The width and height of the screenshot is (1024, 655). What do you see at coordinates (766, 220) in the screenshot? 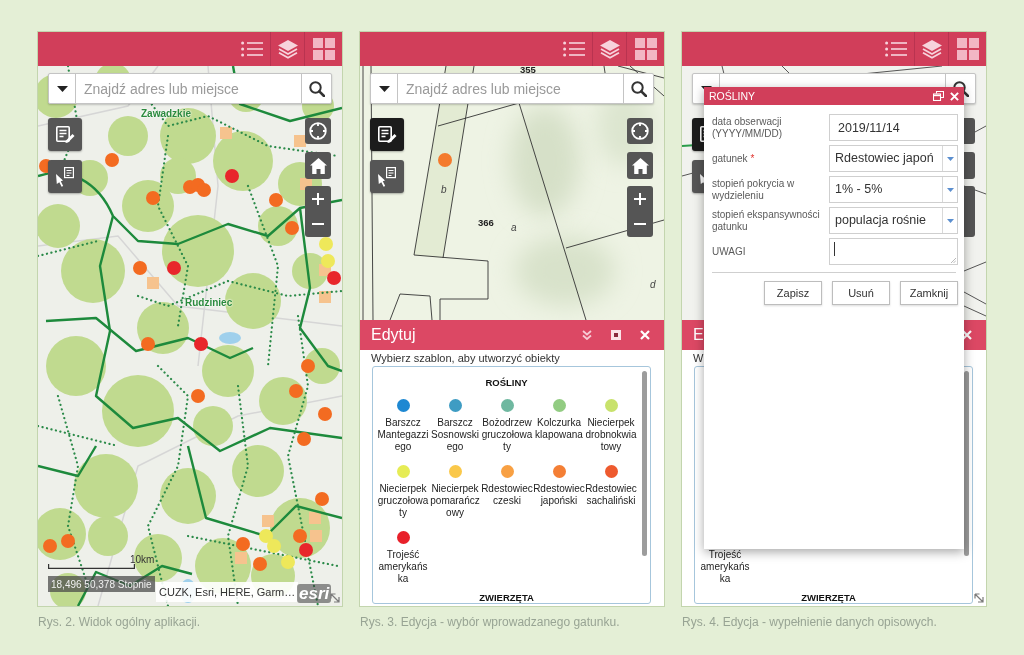
I see `field-label: stopień ekspansywności gatunku` at bounding box center [766, 220].